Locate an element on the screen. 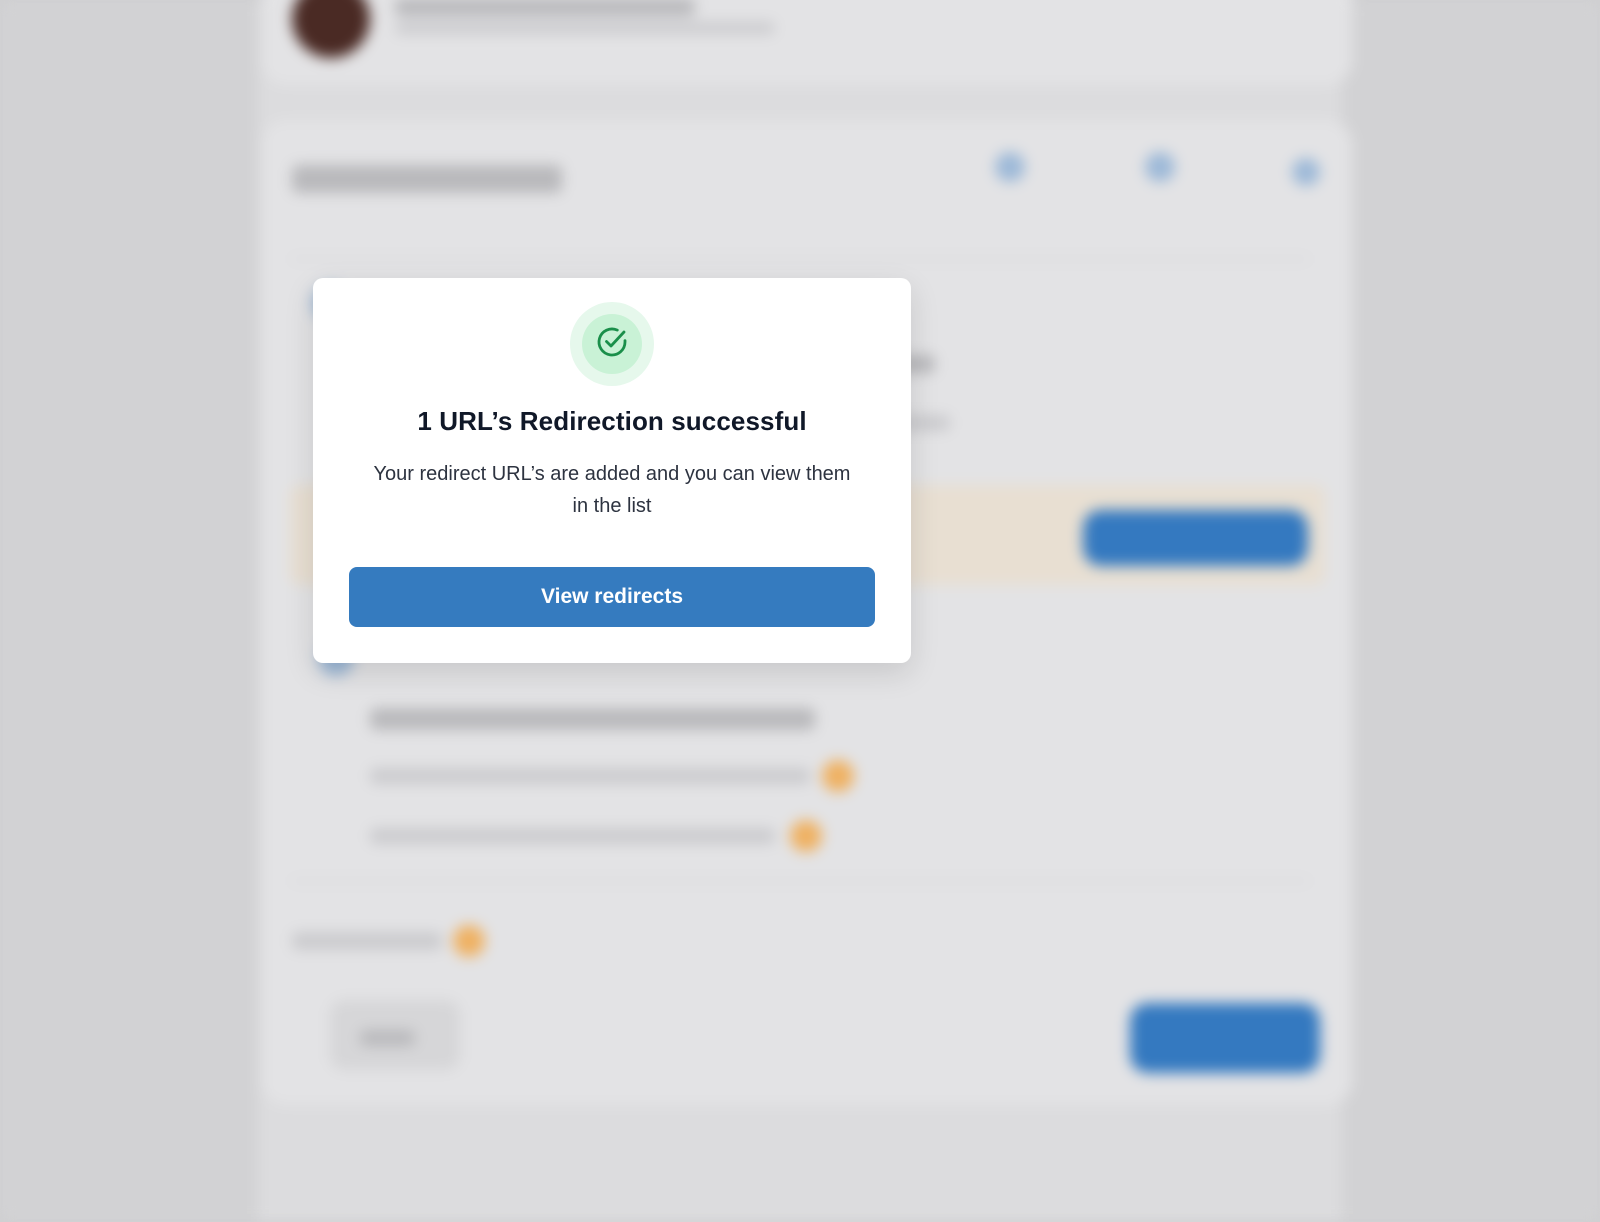 The image size is (1600, 1222). success-icon-badge is located at coordinates (612, 344).